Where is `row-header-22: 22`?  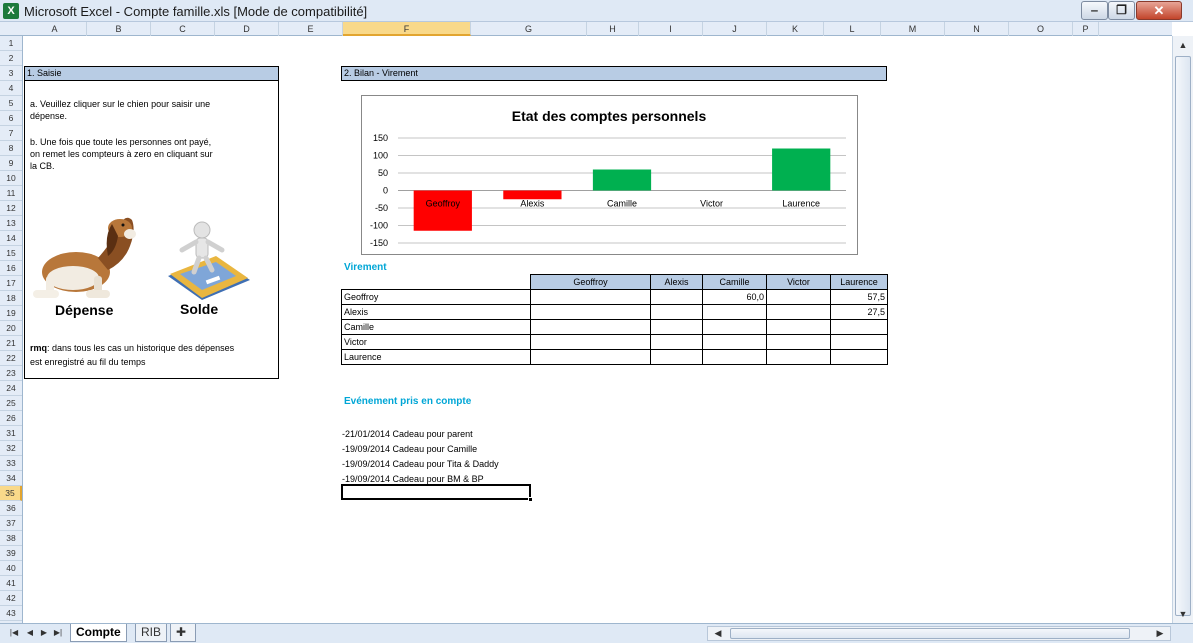
row-header-22: 22 is located at coordinates (11, 358).